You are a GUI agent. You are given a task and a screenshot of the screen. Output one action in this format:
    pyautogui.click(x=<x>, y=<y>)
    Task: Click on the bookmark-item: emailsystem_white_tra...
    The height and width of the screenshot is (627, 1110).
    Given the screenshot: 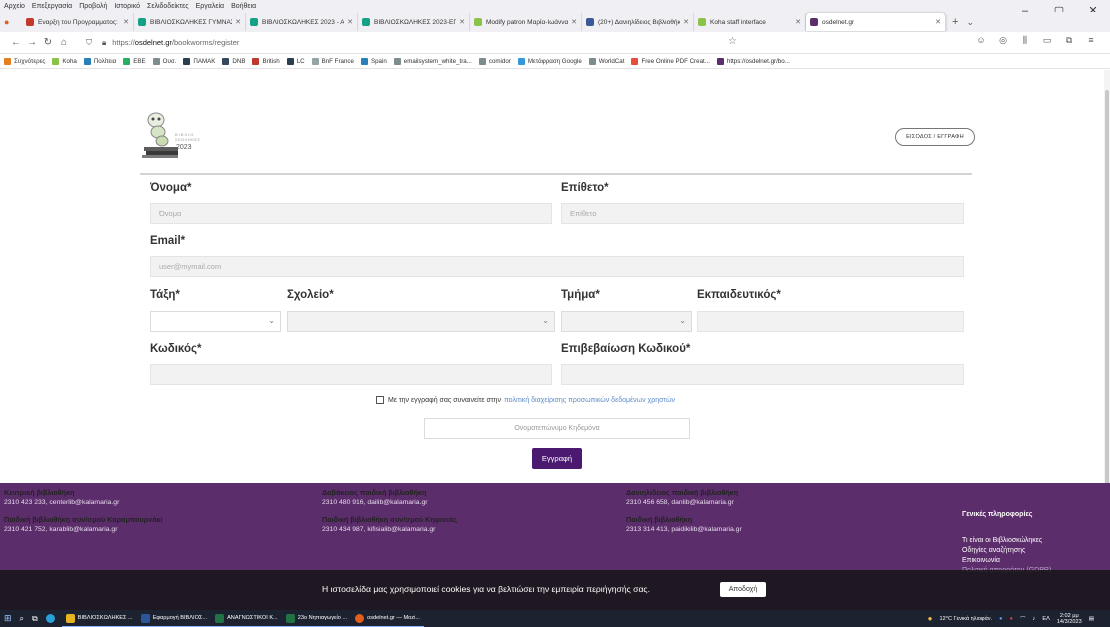 What is the action you would take?
    pyautogui.click(x=432, y=61)
    